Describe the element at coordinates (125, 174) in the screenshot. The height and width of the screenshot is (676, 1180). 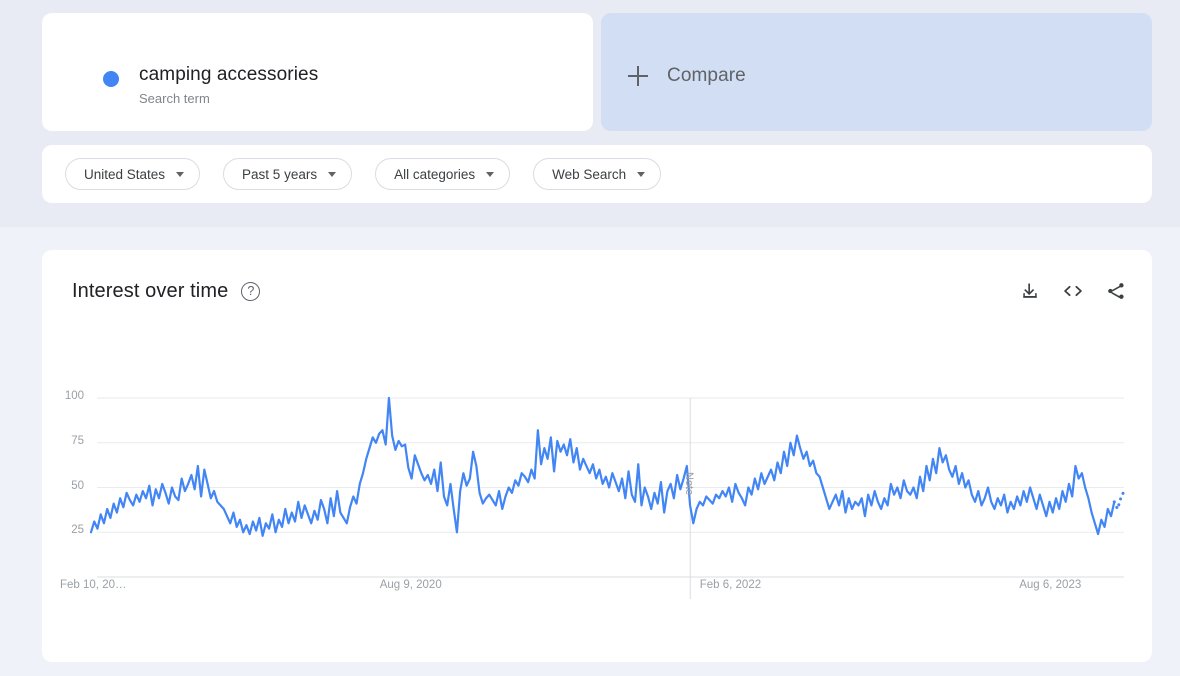
I see `filter-chip-location-label: United States` at that location.